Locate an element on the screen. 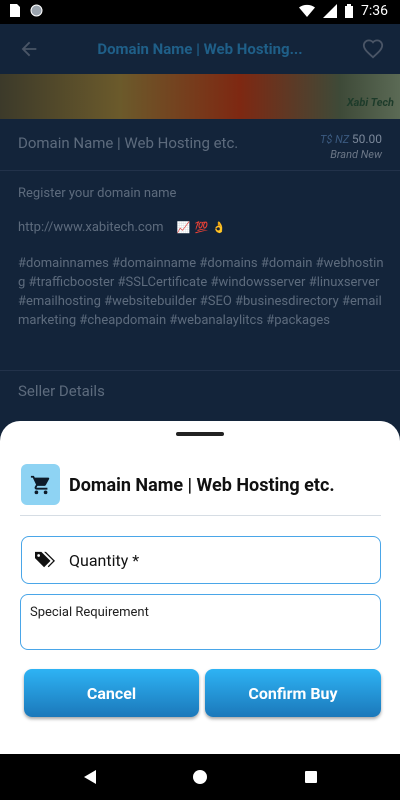  cart-icon-box is located at coordinates (40, 484).